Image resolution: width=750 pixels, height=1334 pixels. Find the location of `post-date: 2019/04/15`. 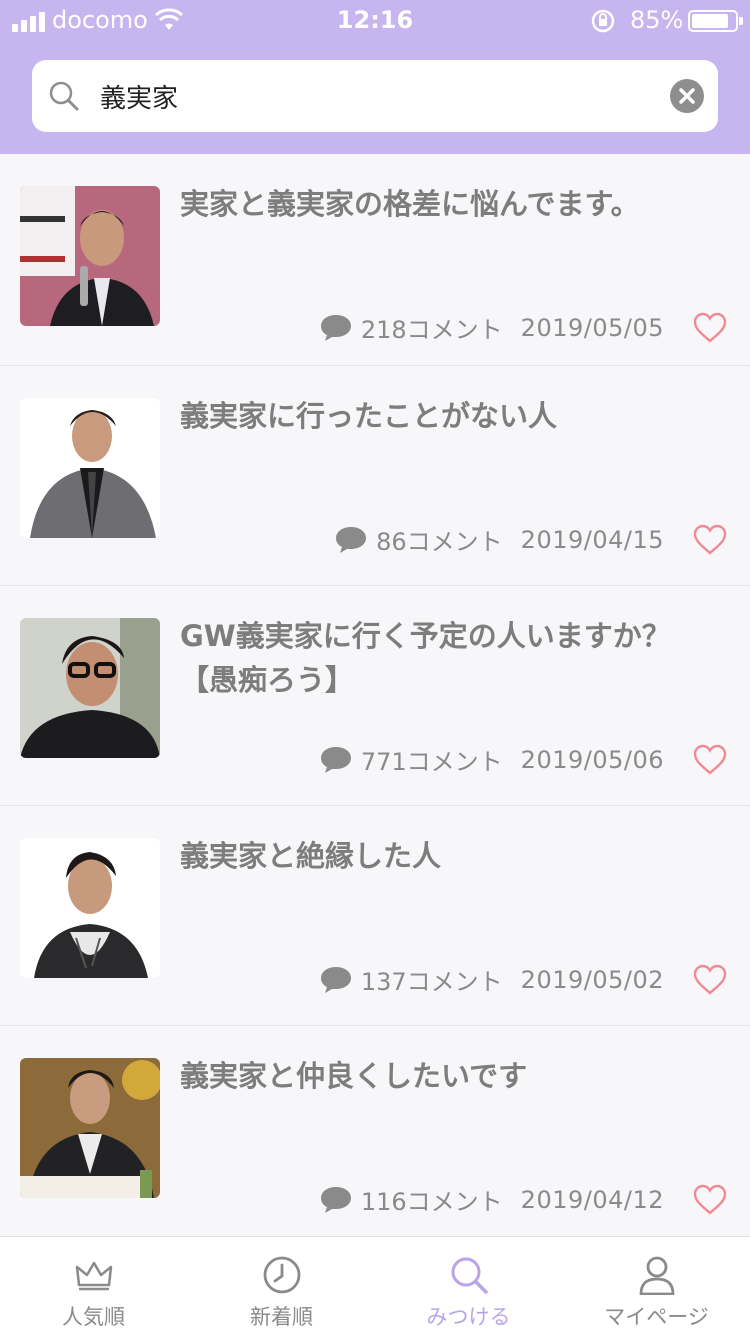

post-date: 2019/04/15 is located at coordinates (592, 539).